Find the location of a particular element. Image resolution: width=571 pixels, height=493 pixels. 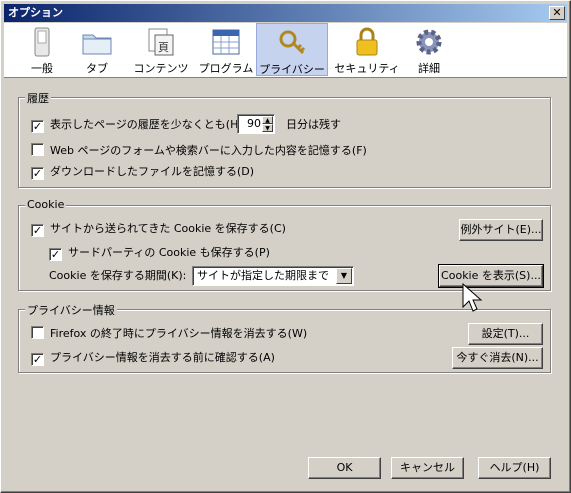

download-history-checkbox: ✓ is located at coordinates (37, 173).